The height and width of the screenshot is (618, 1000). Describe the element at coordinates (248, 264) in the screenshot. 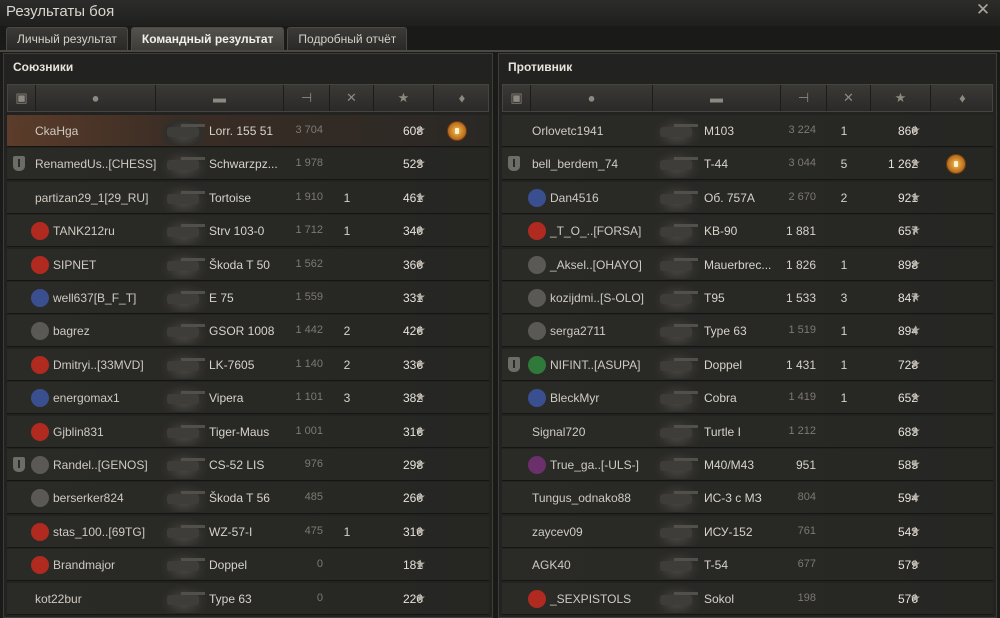

I see `player-row: SIPNET Škoda T 50 1 562 360 ★` at that location.